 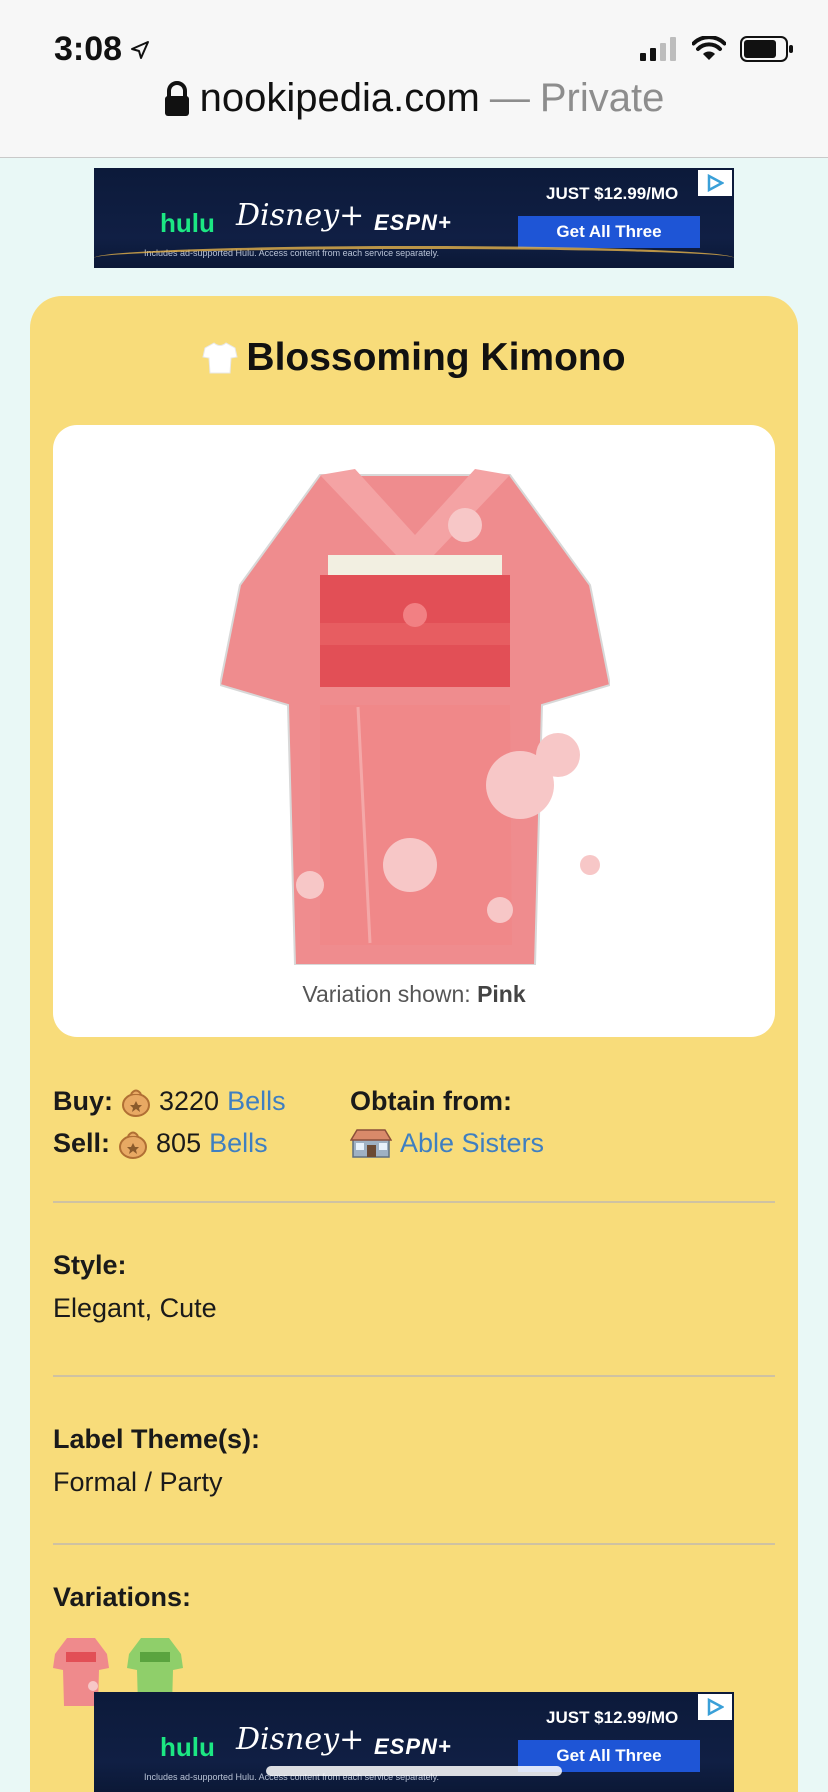 I want to click on home-indicator, so click(x=414, y=1771).